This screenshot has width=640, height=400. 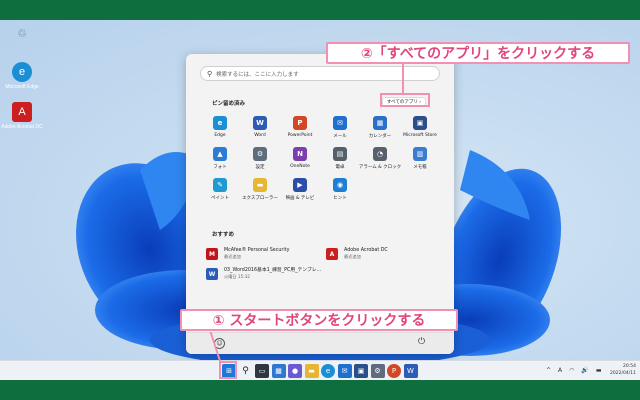 I want to click on pinned-app: ▣ Microsoft Store, so click(x=420, y=127).